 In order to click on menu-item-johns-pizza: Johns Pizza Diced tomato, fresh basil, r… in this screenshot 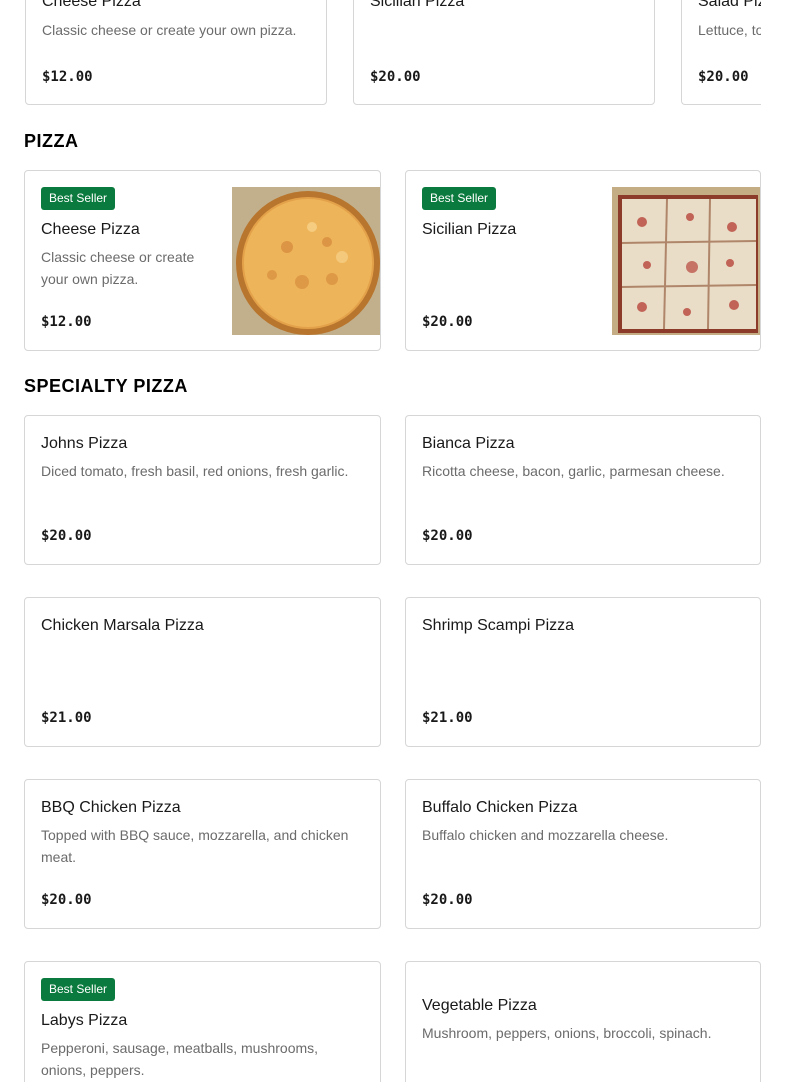, I will do `click(202, 490)`.